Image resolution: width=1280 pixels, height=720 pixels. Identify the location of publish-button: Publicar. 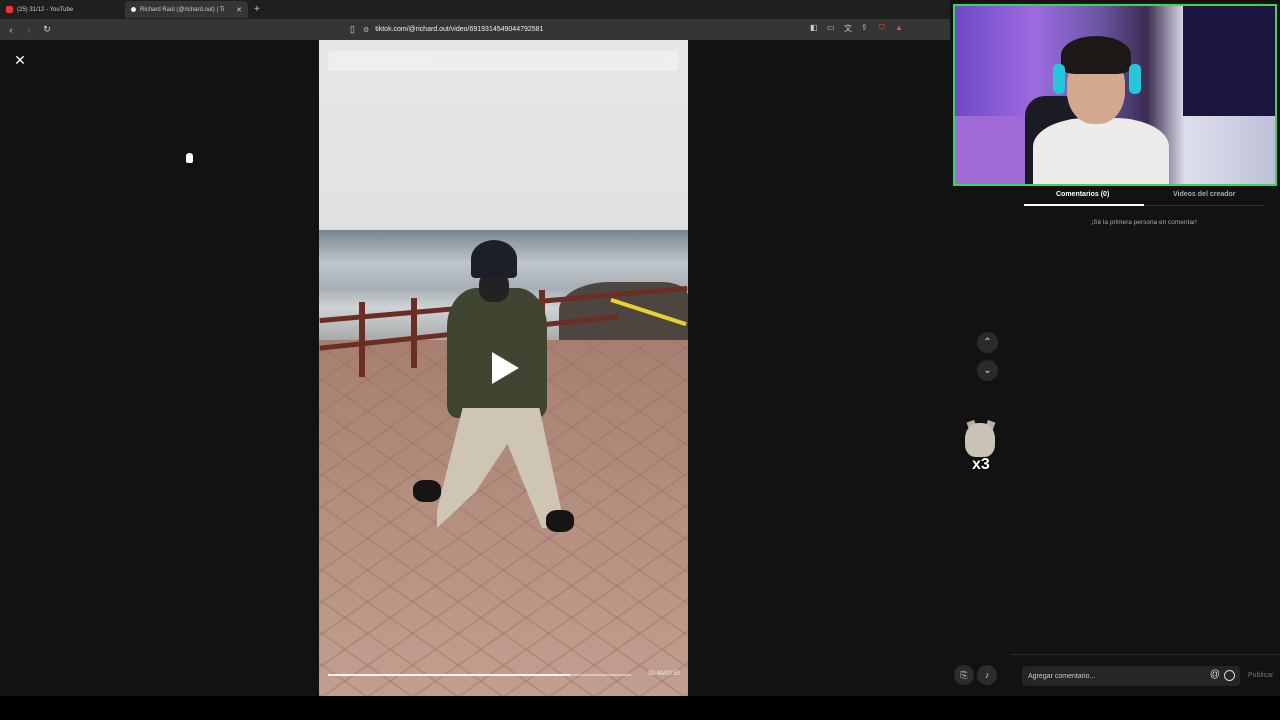
(1260, 675).